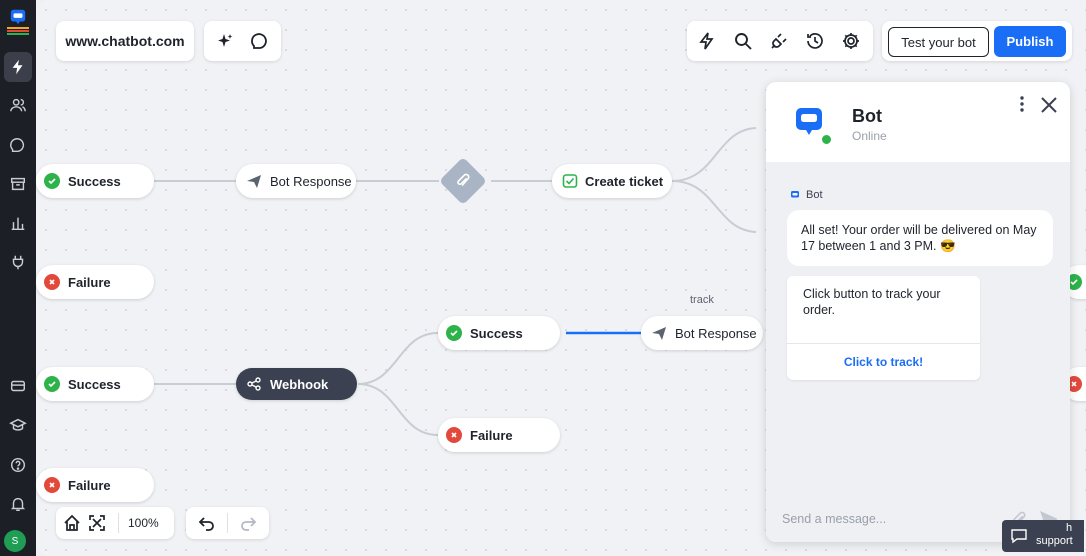 This screenshot has width=1086, height=556. I want to click on help-icon, so click(18, 465).